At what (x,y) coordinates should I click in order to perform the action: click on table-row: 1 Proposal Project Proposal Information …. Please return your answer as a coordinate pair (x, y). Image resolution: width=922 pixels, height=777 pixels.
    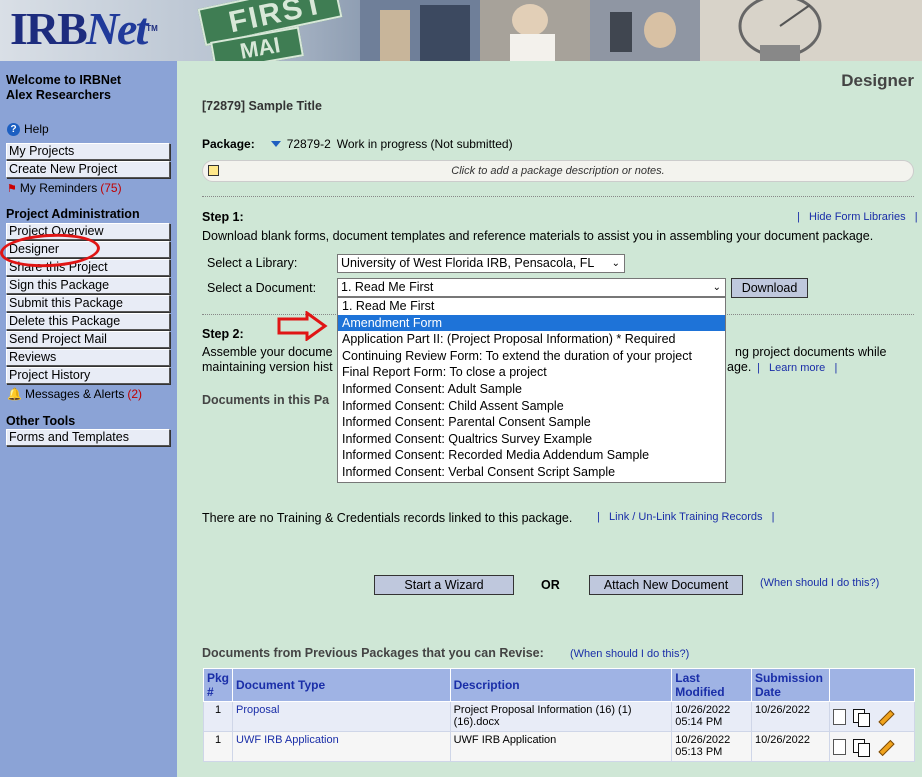
    Looking at the image, I should click on (559, 716).